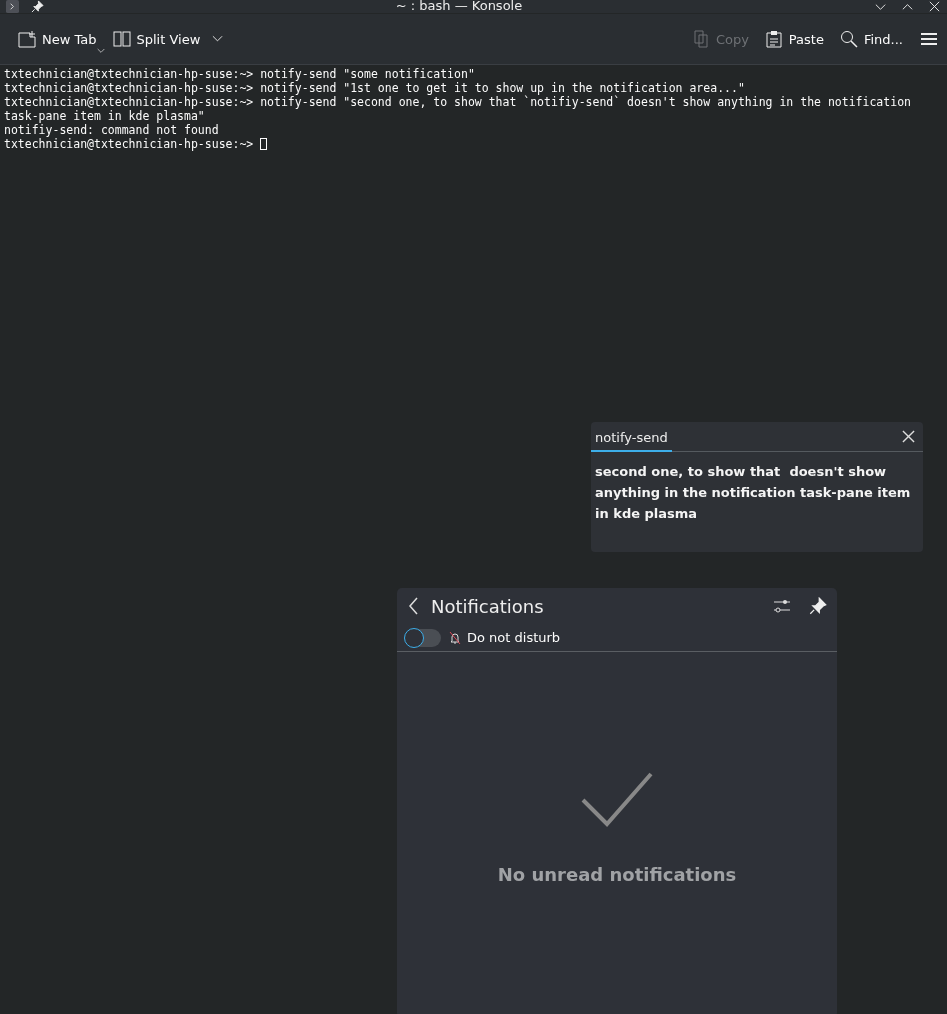  What do you see at coordinates (104, 116) in the screenshot?
I see `terminal-line: task-pane item in kde plasma"` at bounding box center [104, 116].